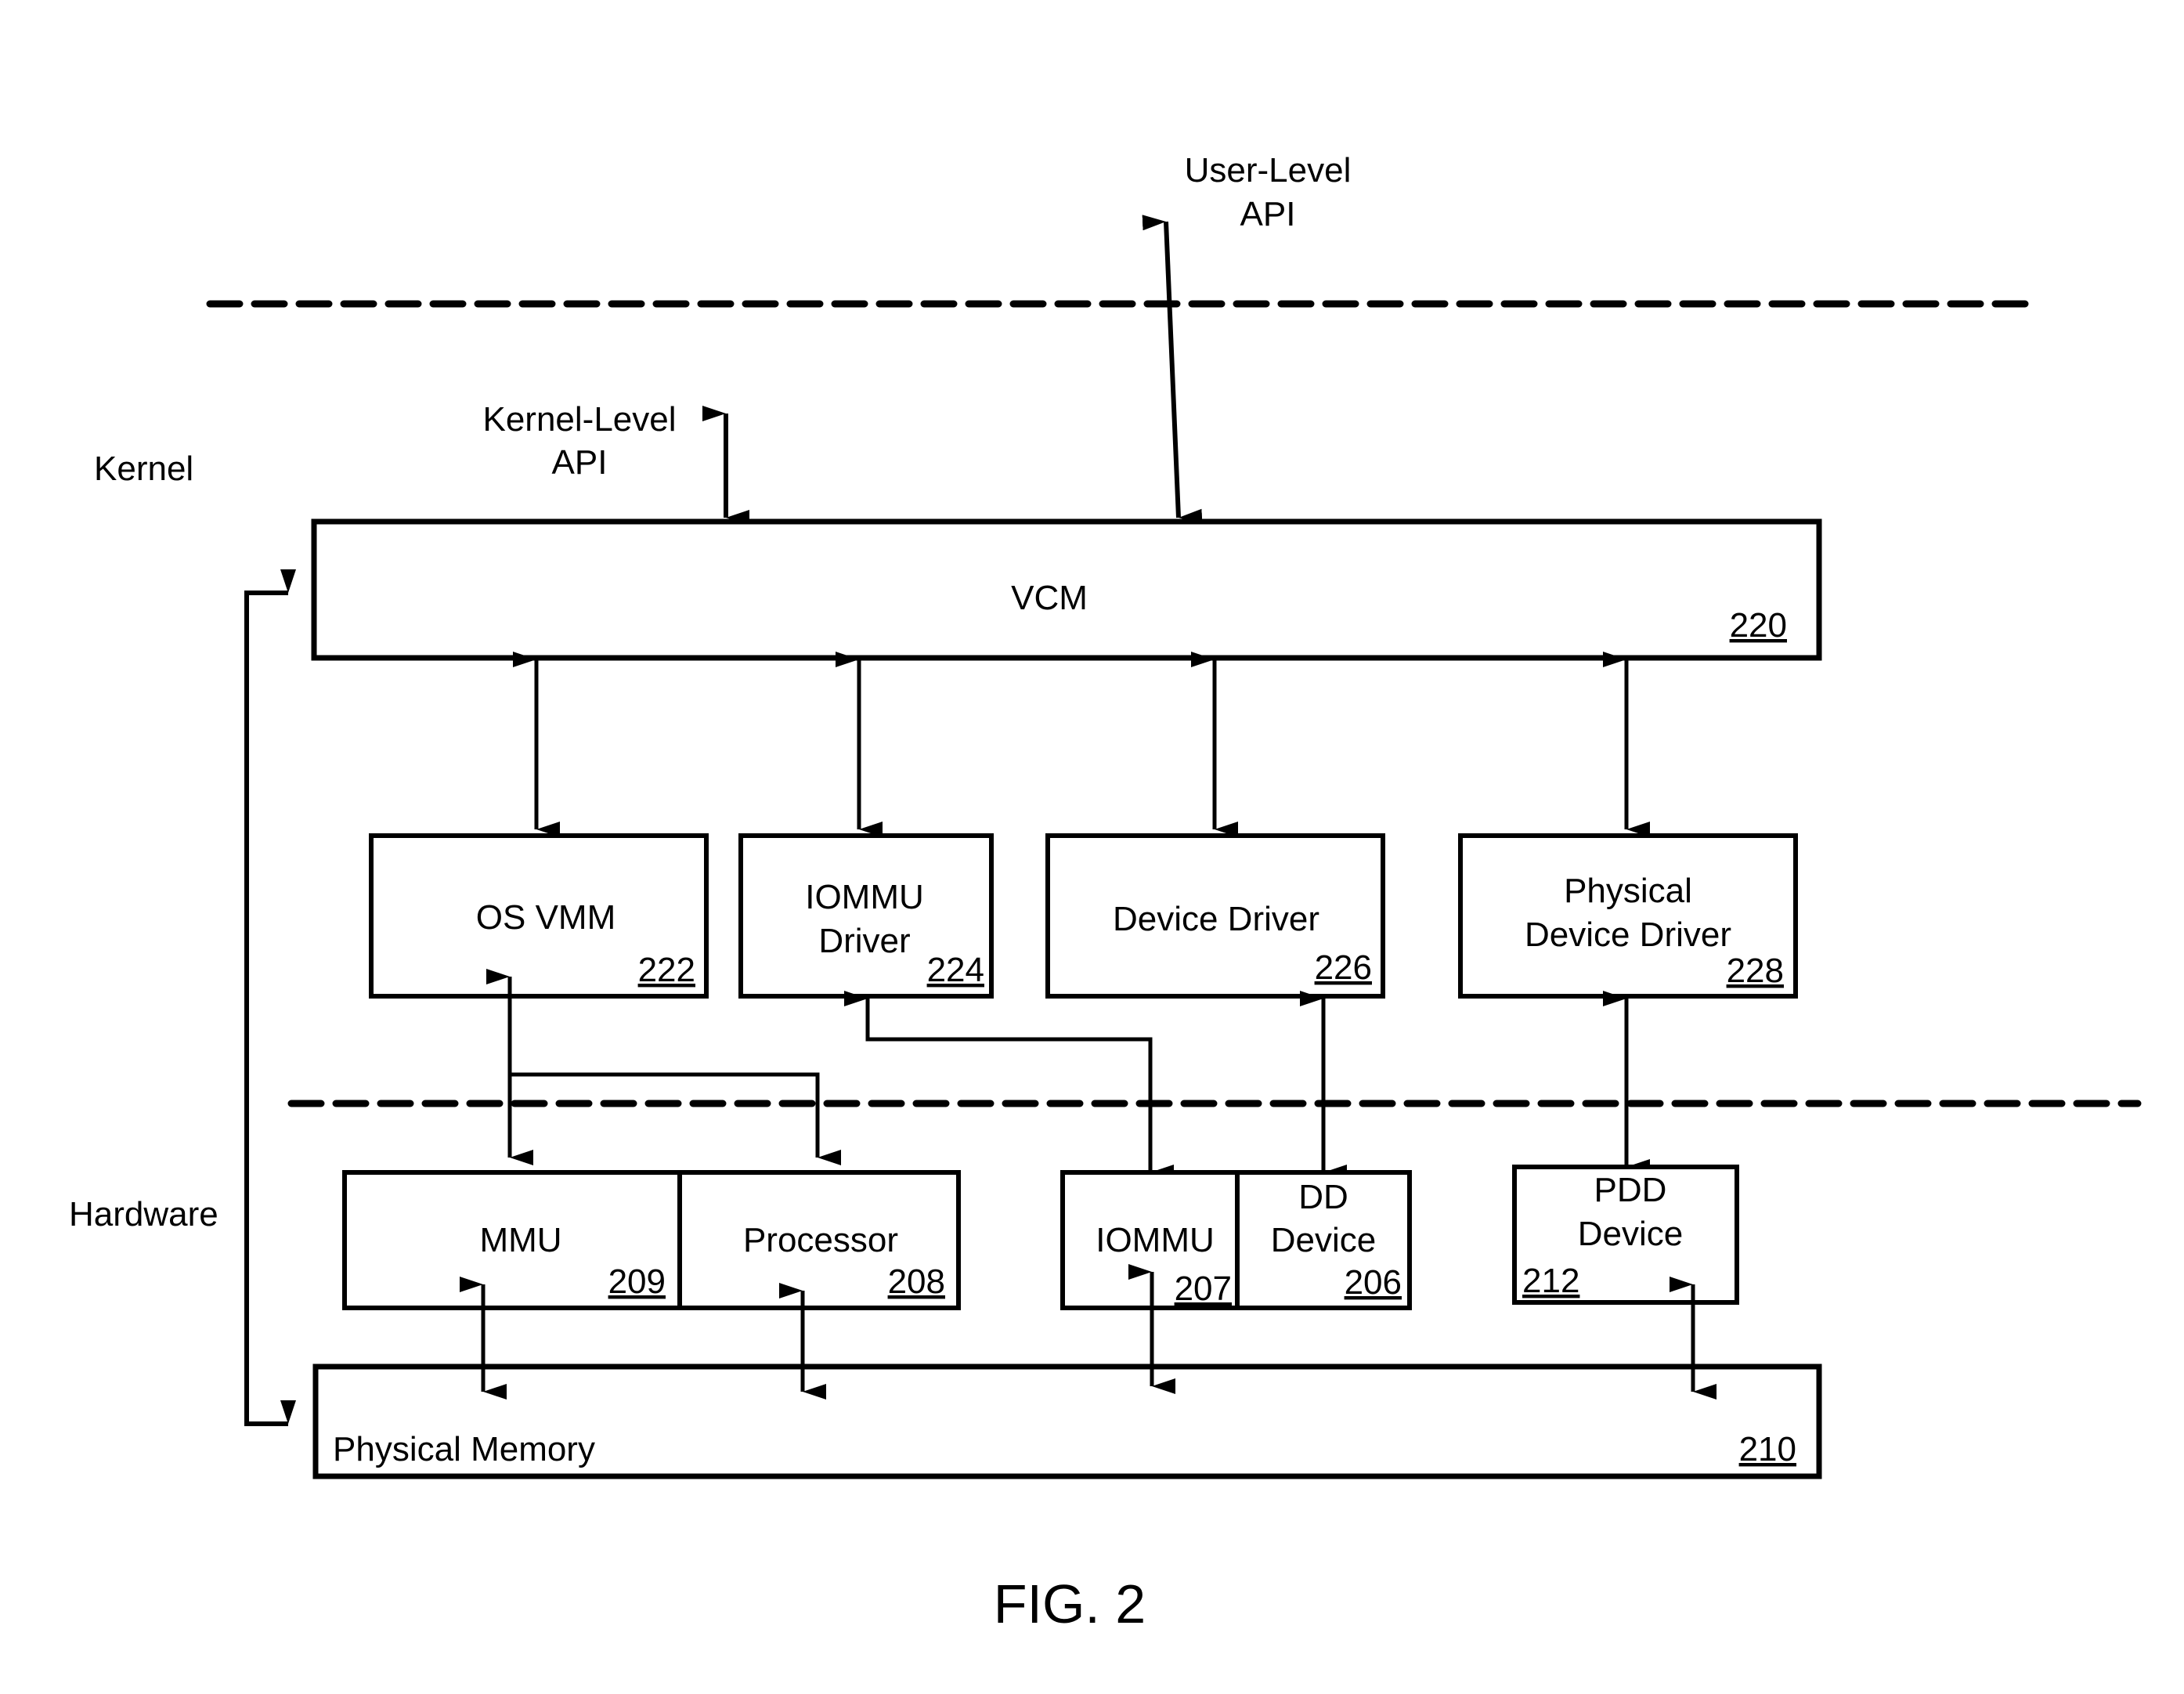 Image resolution: width=2184 pixels, height=1694 pixels. I want to click on svg-text: 212, so click(1550, 1281).